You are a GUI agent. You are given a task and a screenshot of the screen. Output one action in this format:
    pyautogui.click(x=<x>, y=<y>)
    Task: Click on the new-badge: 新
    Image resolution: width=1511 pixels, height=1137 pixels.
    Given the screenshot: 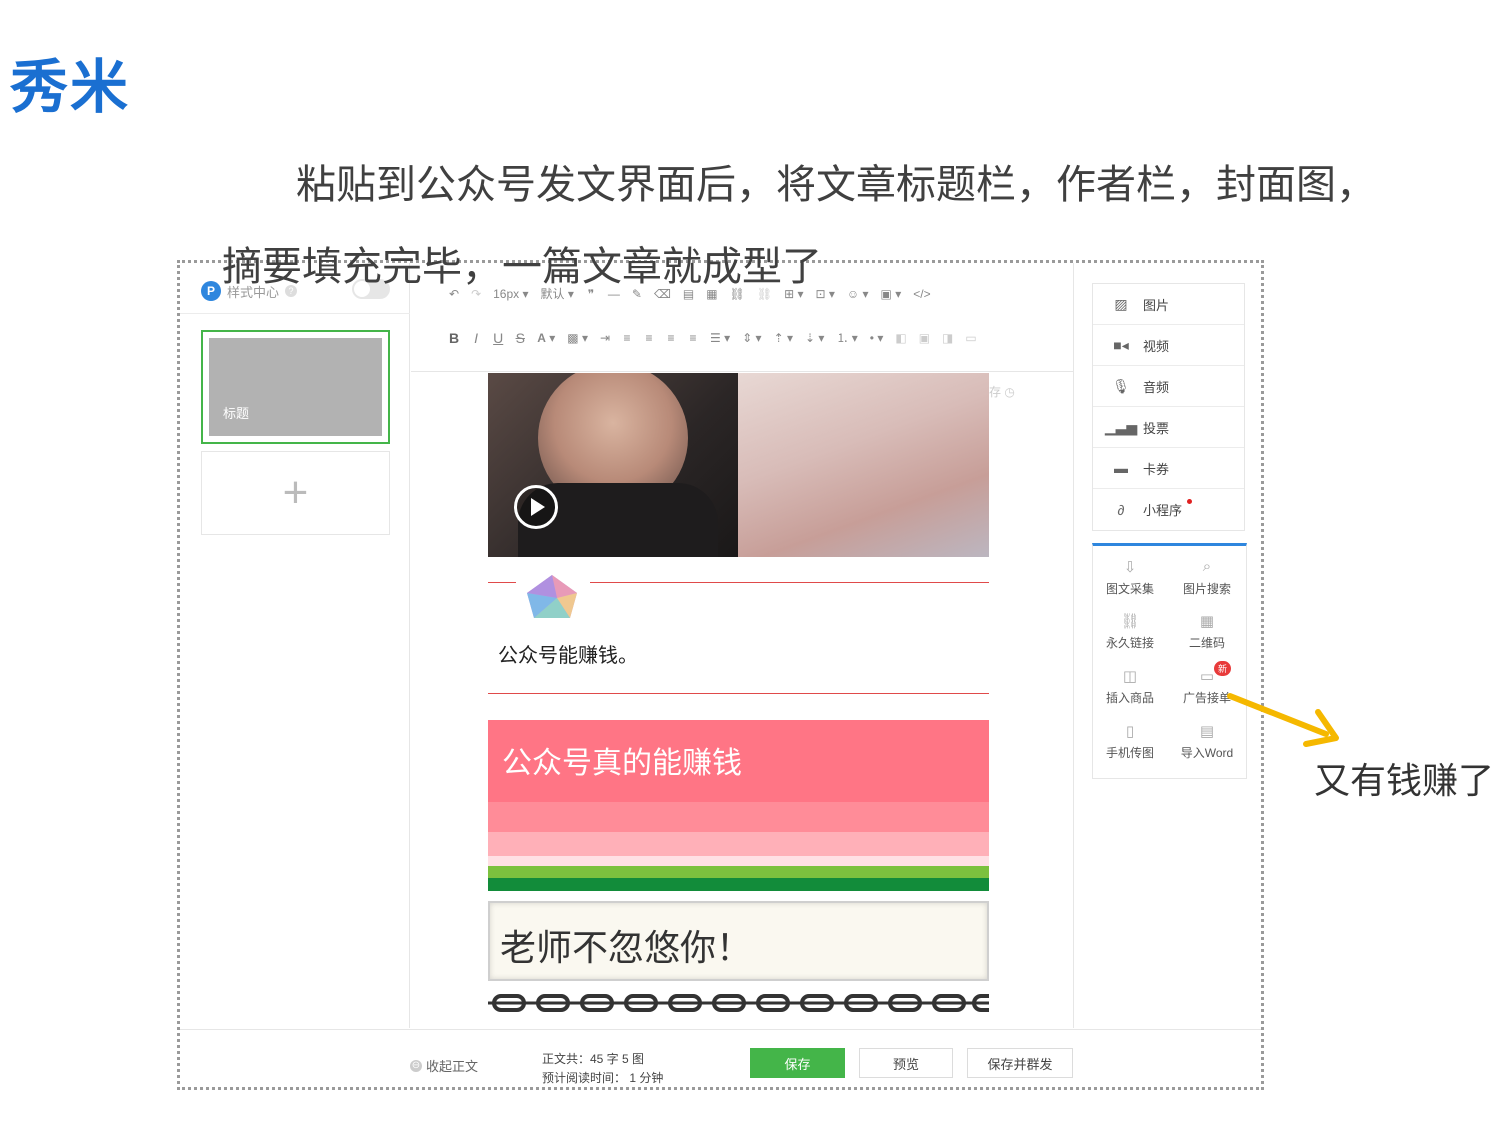 What is the action you would take?
    pyautogui.click(x=1223, y=668)
    